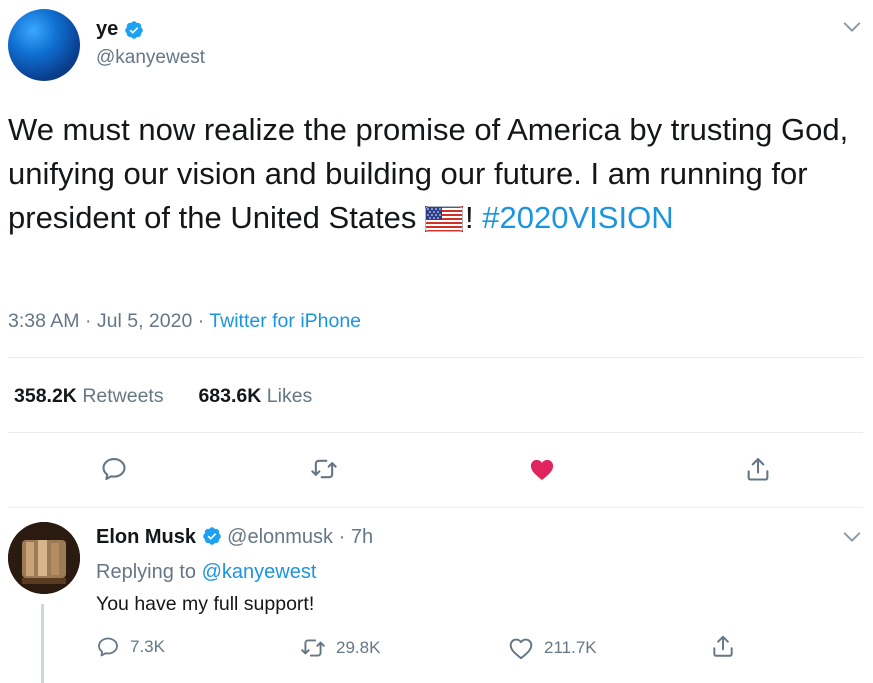  What do you see at coordinates (444, 219) in the screenshot?
I see `us-flag-icon` at bounding box center [444, 219].